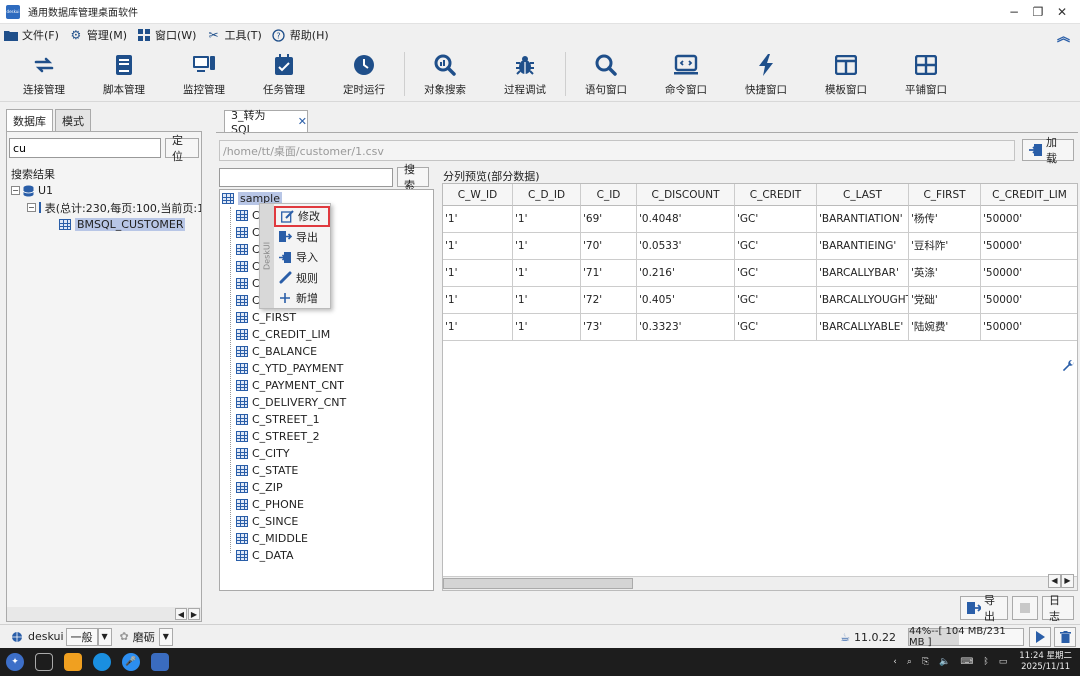 The width and height of the screenshot is (1080, 676). Describe the element at coordinates (984, 608) in the screenshot. I see `export-button: 导出` at that location.